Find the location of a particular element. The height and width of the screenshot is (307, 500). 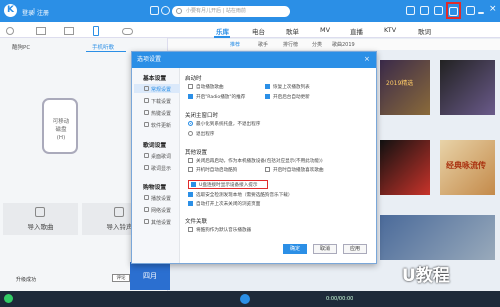

tab-live: 直播 is located at coordinates (356, 31).